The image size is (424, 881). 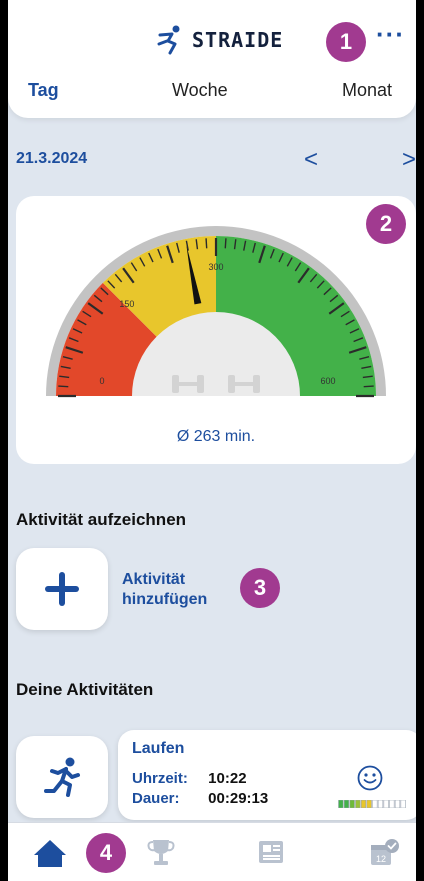 What do you see at coordinates (327, 381) in the screenshot?
I see `gauge-tick-label: 600` at bounding box center [327, 381].